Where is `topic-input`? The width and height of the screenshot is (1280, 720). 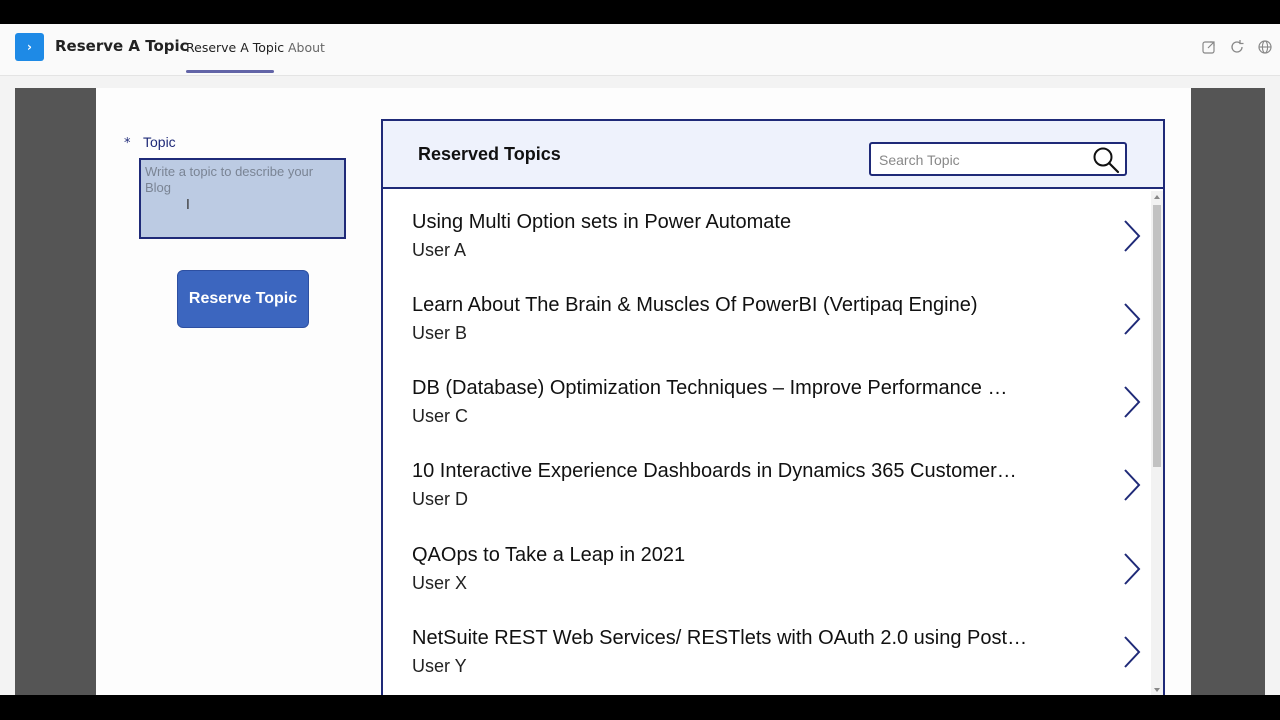
topic-input is located at coordinates (242, 198).